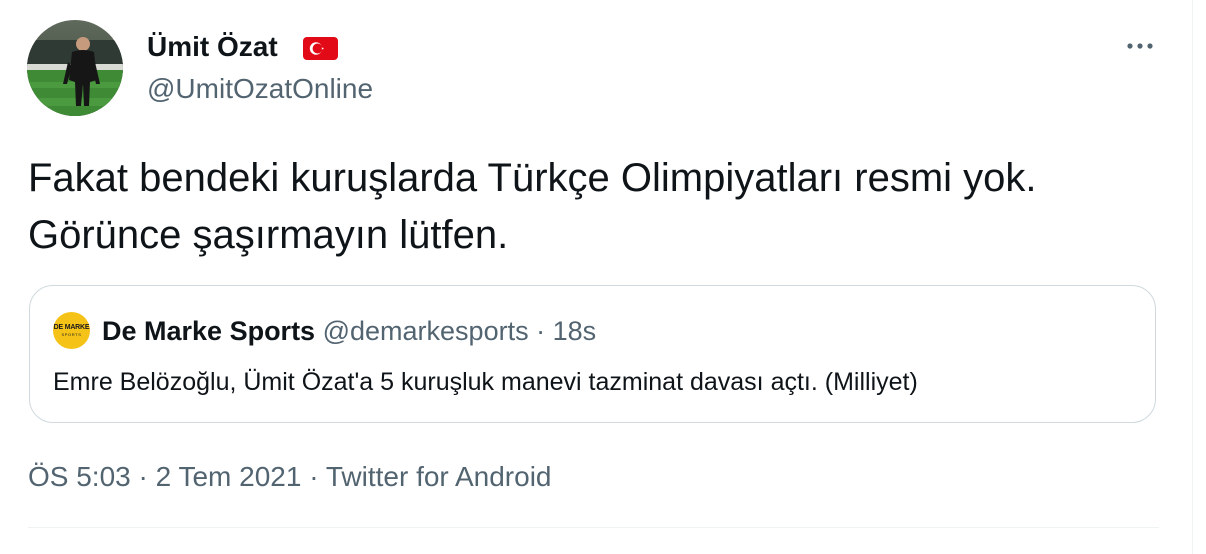 The width and height of the screenshot is (1206, 554). What do you see at coordinates (260, 89) in the screenshot?
I see `author-handle: @UmitOzatOnline` at bounding box center [260, 89].